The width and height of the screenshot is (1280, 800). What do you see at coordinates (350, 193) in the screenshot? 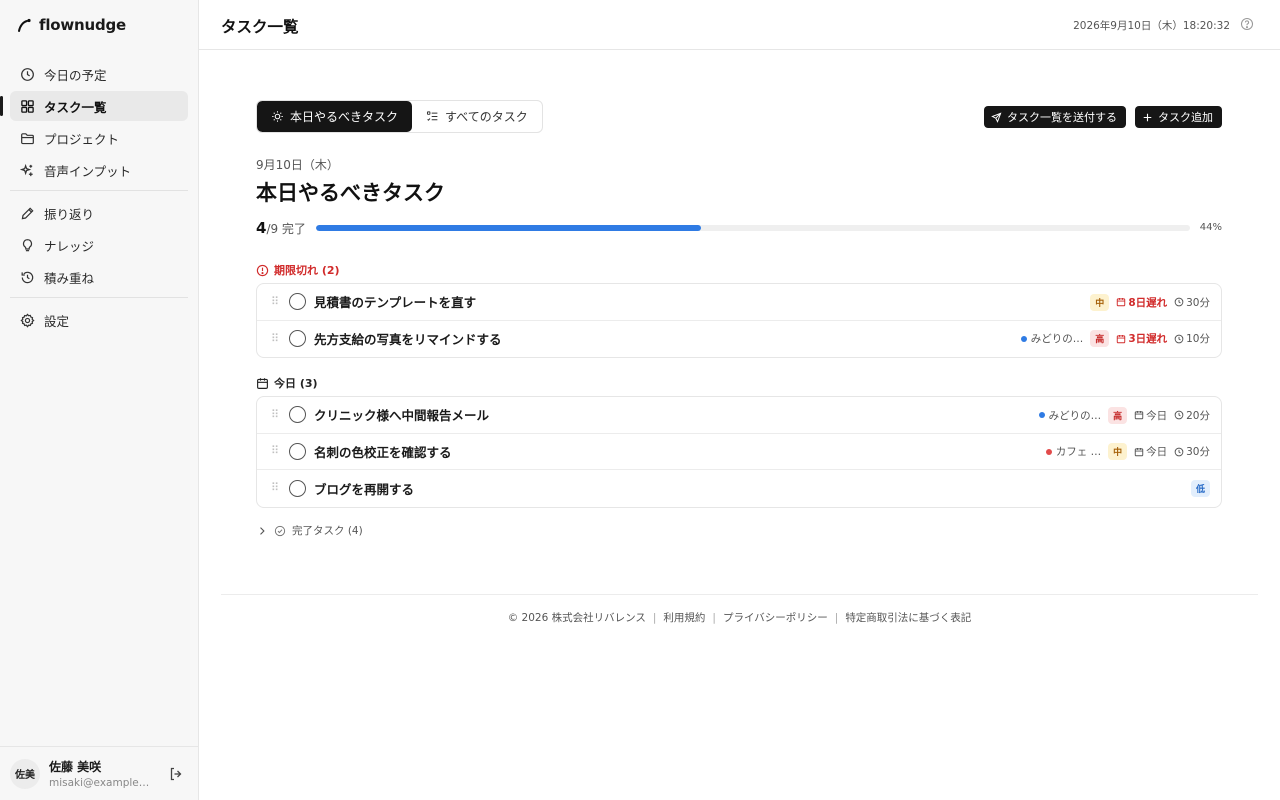
I see `section-title: 本日やるべきタスク` at bounding box center [350, 193].